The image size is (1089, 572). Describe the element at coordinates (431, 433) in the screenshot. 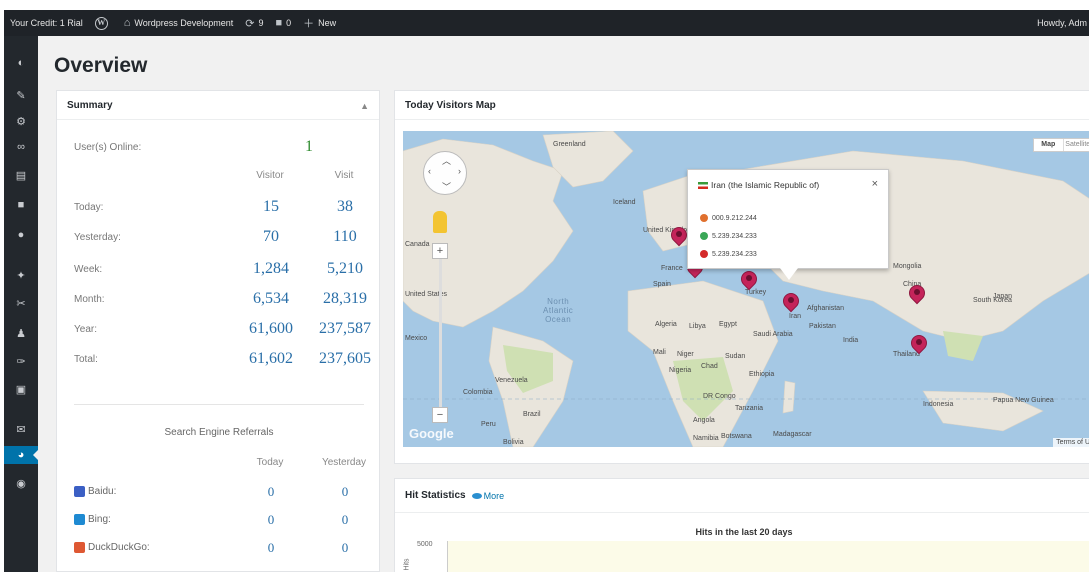

I see `google-logo: Google` at that location.